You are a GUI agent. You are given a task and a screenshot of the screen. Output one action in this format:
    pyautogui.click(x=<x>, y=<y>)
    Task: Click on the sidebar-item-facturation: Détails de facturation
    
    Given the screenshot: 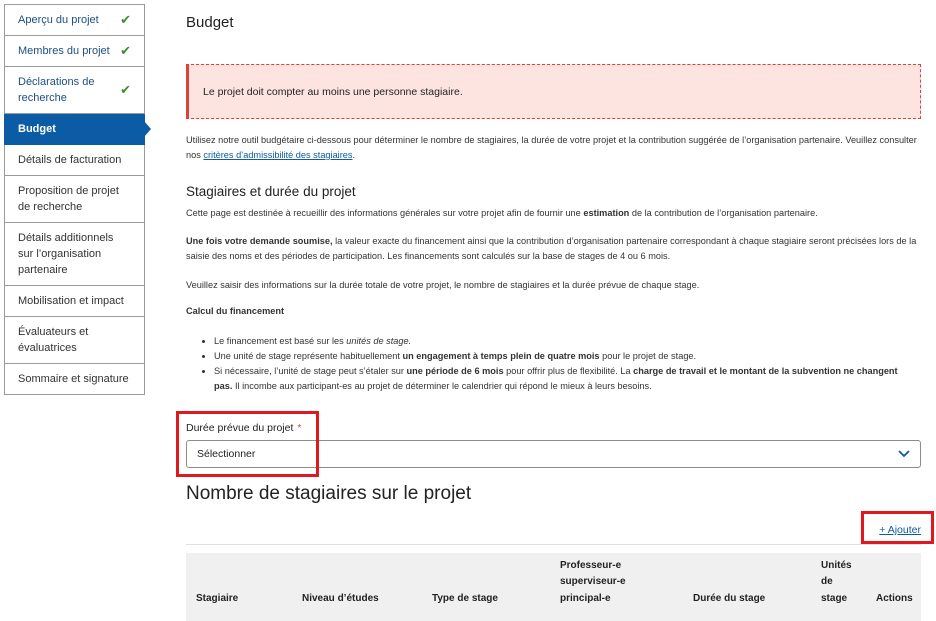 What is the action you would take?
    pyautogui.click(x=74, y=160)
    